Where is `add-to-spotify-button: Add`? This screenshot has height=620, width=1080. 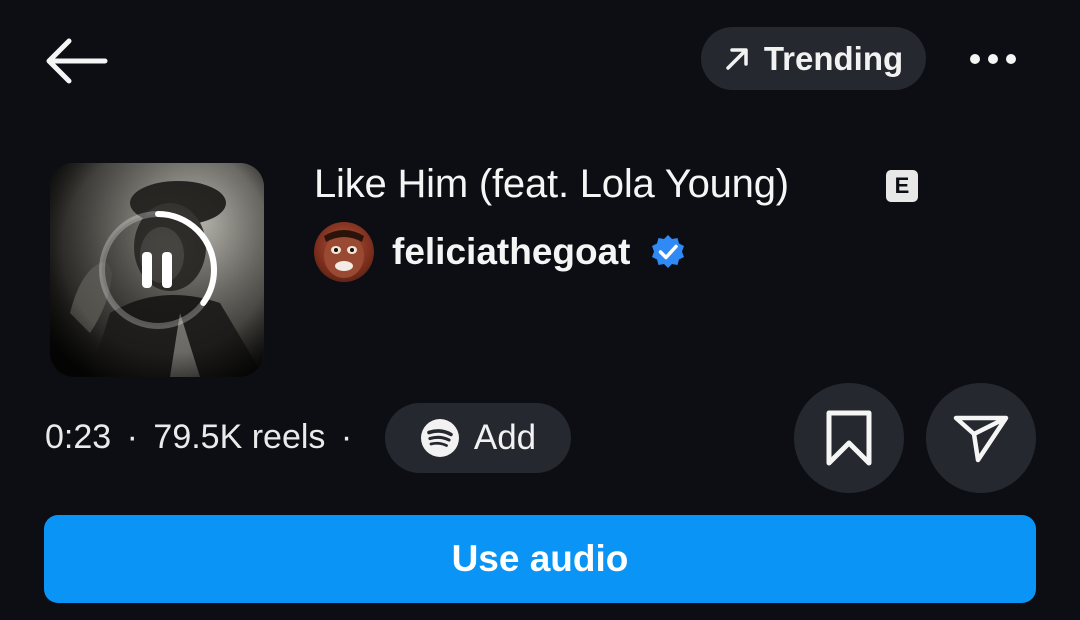
add-to-spotify-button: Add is located at coordinates (478, 438).